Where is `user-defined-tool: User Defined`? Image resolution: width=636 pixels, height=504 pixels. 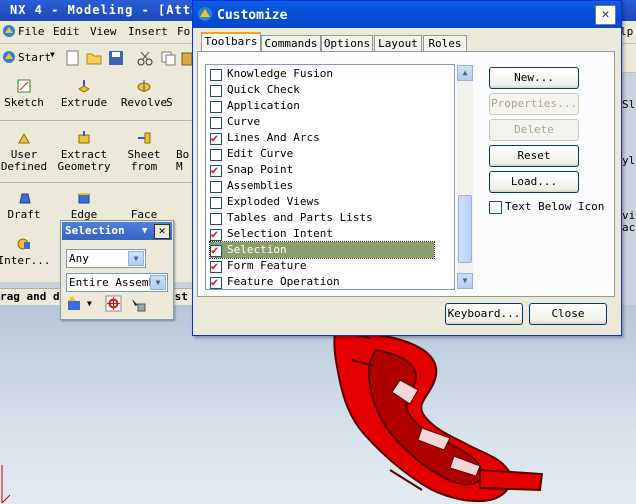
user-defined-tool: User Defined is located at coordinates (26, 151).